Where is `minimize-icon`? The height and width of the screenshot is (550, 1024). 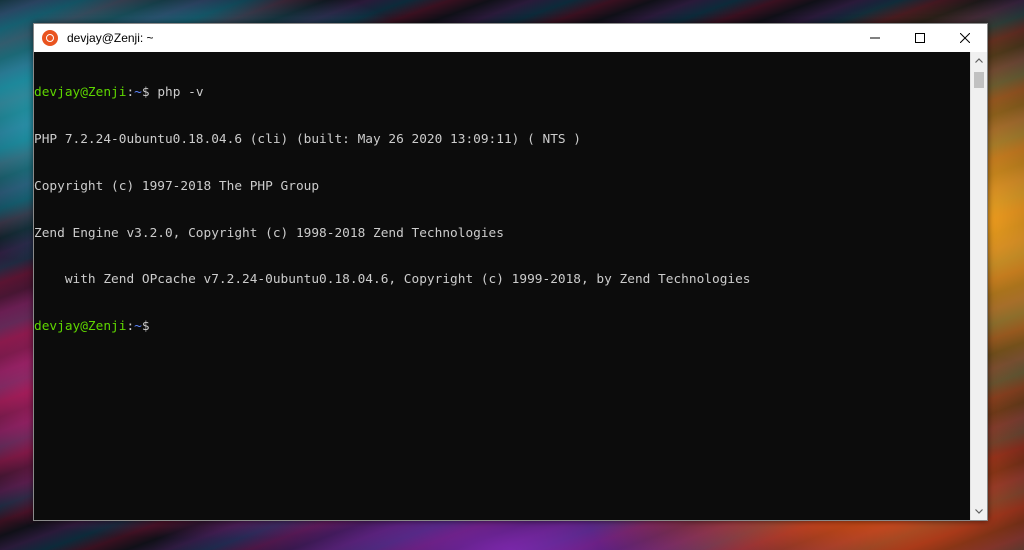 minimize-icon is located at coordinates (874, 38).